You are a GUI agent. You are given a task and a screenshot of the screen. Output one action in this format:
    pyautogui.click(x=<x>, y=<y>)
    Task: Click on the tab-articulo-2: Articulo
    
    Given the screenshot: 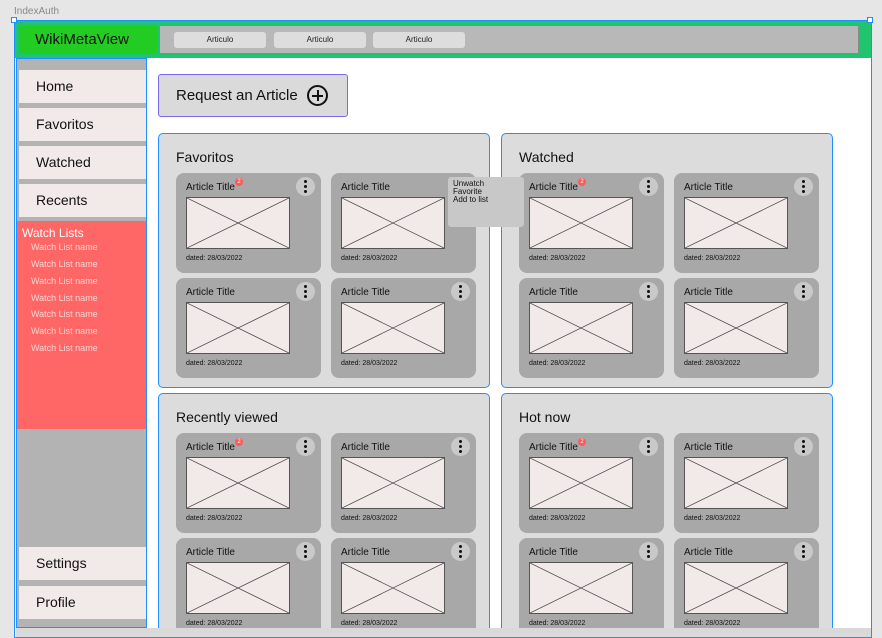 What is the action you would take?
    pyautogui.click(x=320, y=40)
    